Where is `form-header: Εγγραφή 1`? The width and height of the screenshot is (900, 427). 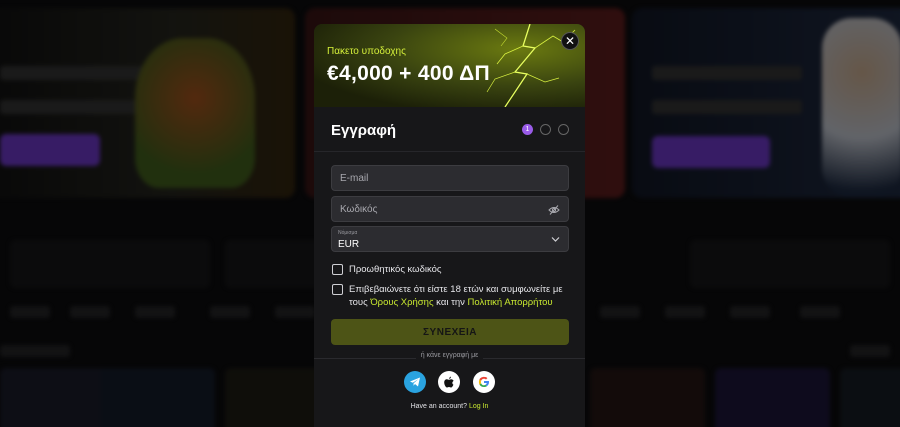
form-header: Εγγραφή 1 is located at coordinates (449, 129).